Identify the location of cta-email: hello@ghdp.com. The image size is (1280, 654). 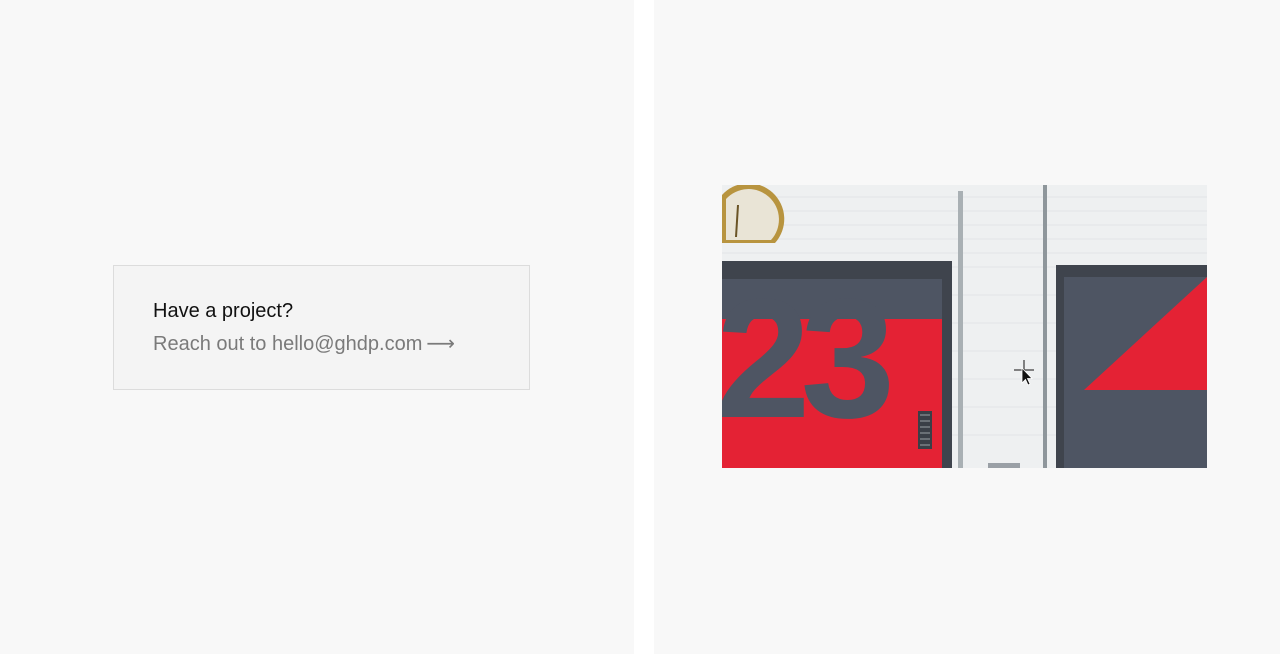
(347, 344).